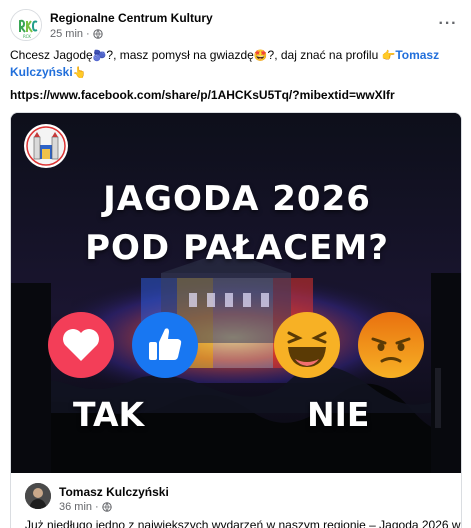 The image size is (471, 528). I want to click on city-crest-icon, so click(46, 146).